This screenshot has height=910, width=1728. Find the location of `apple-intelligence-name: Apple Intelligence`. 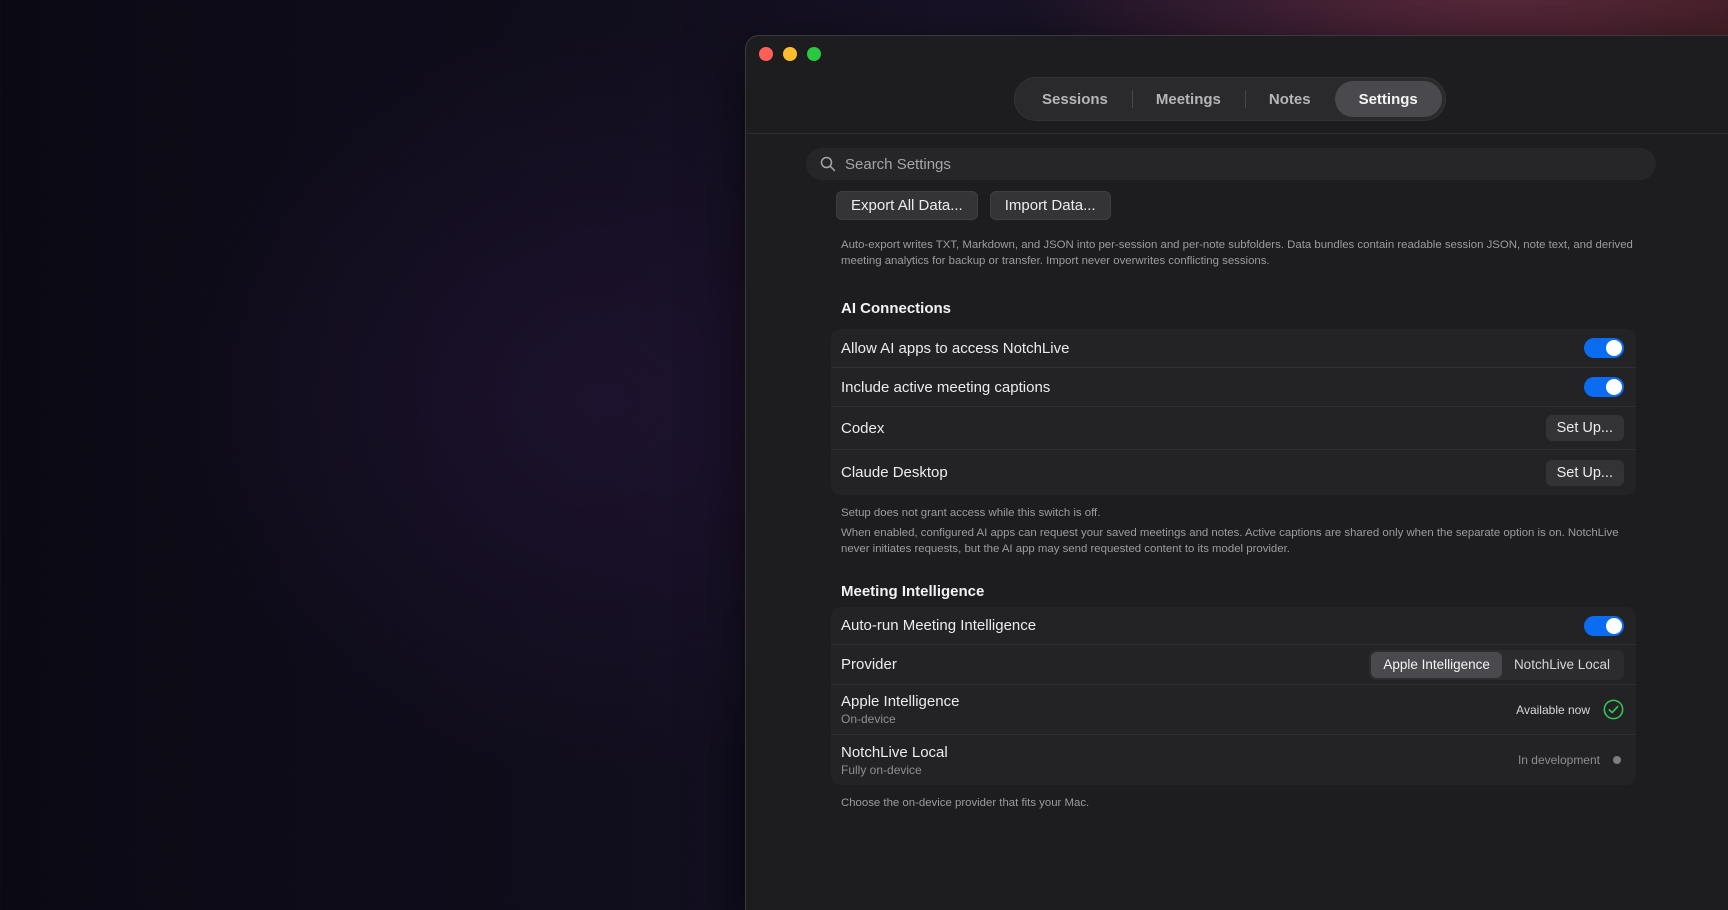

apple-intelligence-name: Apple Intelligence is located at coordinates (900, 701).